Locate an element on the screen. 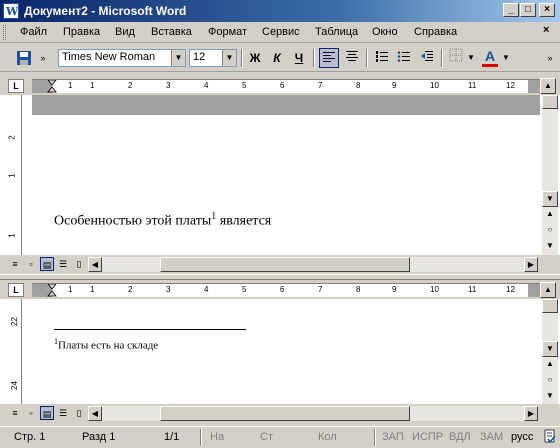  vertical-ruler-top: 2 1 1 is located at coordinates (15, 175).